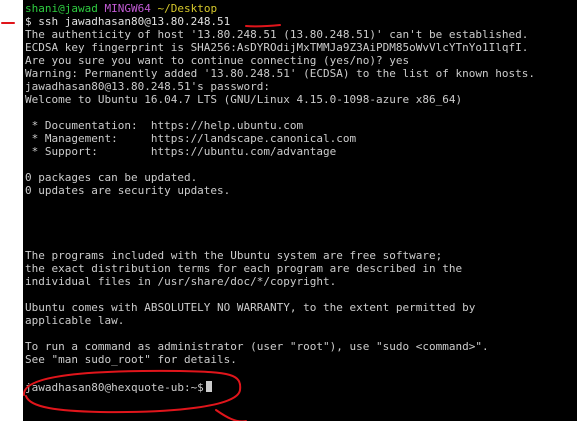 The height and width of the screenshot is (421, 577). I want to click on prompt-user-host: shani@jawad, so click(61, 8).